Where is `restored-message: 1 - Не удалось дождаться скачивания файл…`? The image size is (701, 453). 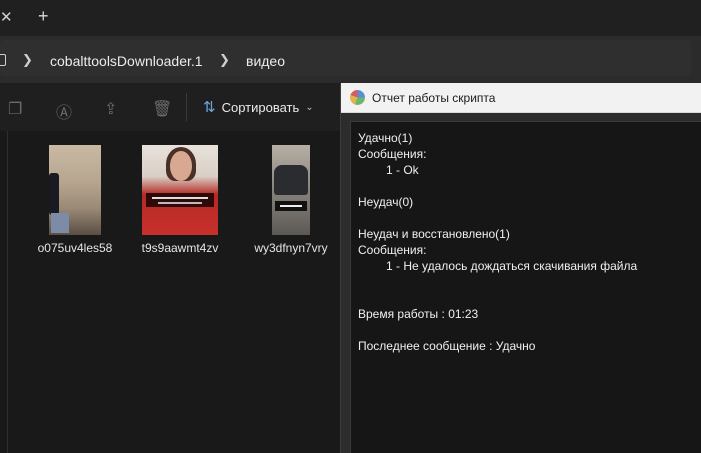
restored-message: 1 - Не удалось дождаться скачивания файл… is located at coordinates (512, 266).